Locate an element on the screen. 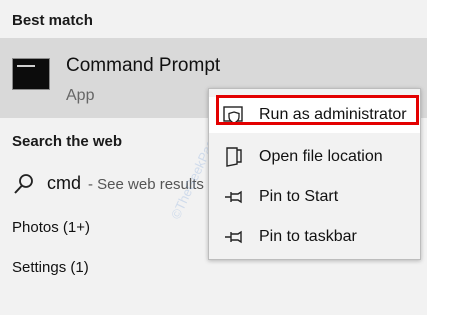  best-match-header: Best match is located at coordinates (52, 20).